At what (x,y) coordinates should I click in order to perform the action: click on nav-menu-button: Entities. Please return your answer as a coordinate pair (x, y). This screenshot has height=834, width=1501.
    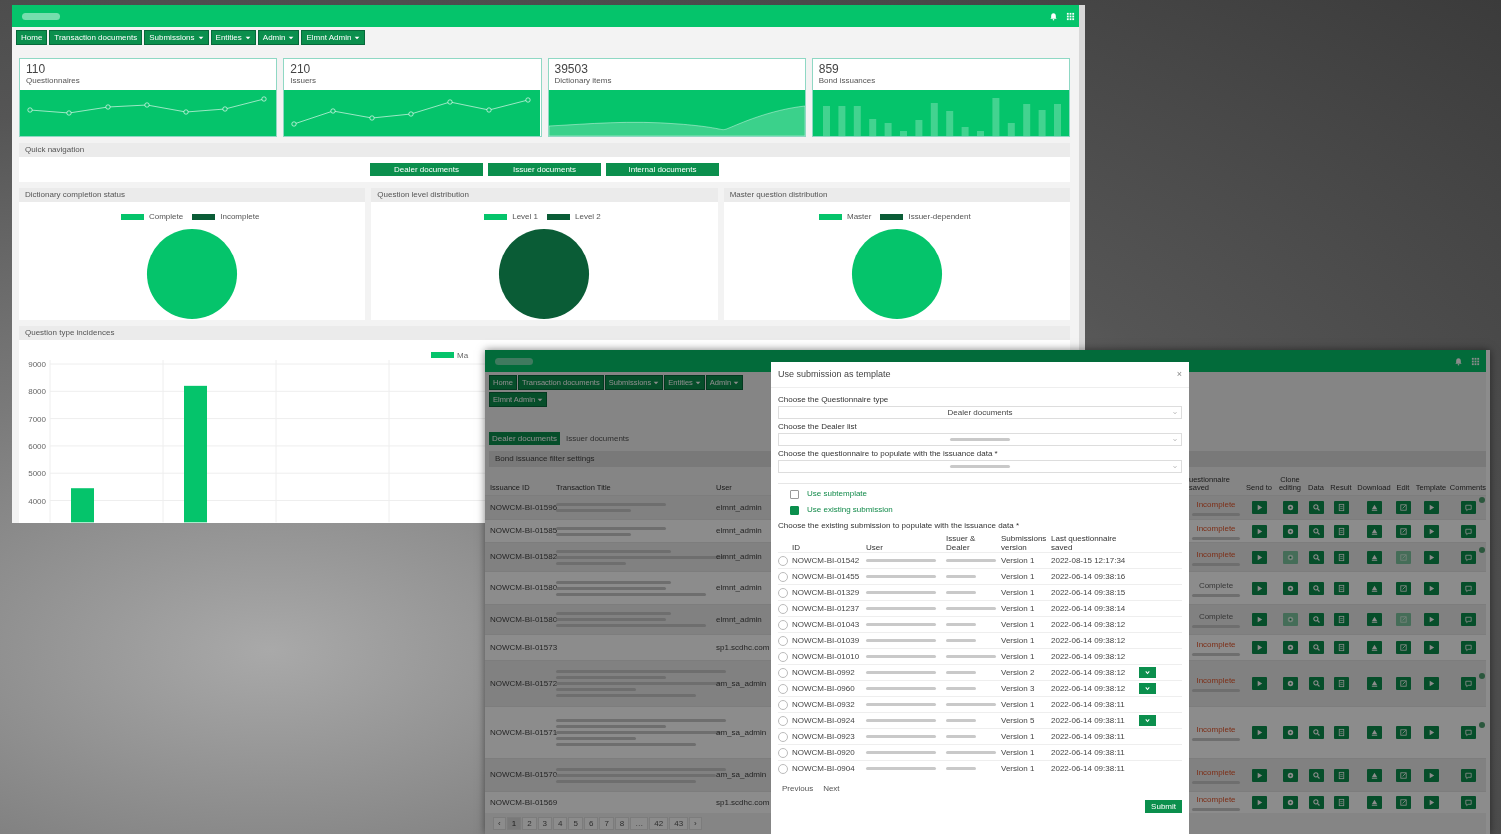
    Looking at the image, I should click on (233, 37).